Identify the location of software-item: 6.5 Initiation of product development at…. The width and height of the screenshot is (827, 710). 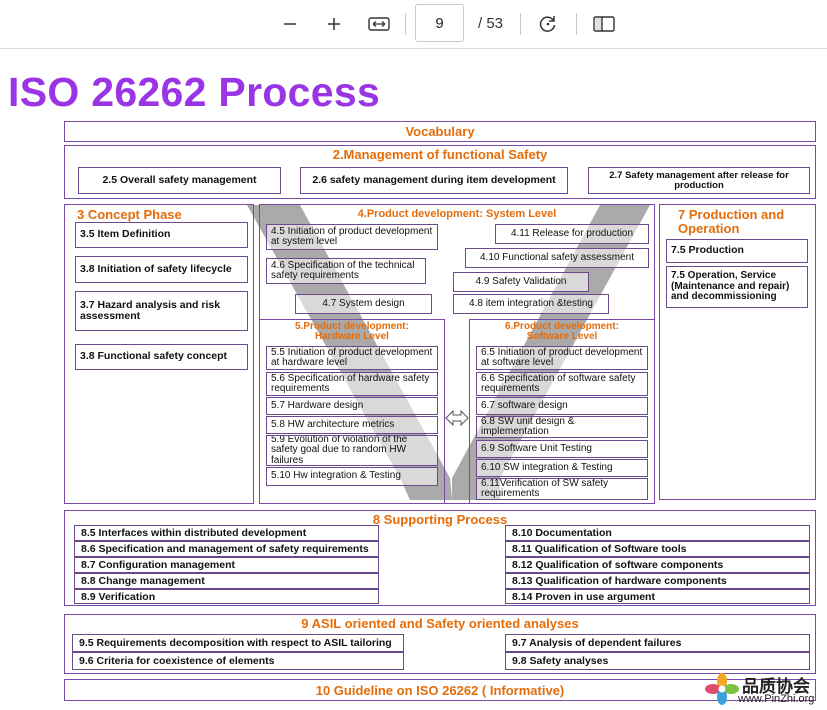
(562, 358).